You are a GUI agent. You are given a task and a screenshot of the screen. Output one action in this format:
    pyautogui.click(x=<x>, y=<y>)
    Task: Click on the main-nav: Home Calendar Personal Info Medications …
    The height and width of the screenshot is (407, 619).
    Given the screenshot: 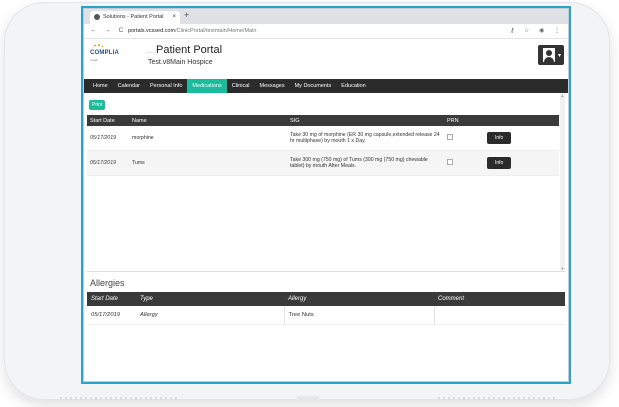 What is the action you would take?
    pyautogui.click(x=326, y=86)
    